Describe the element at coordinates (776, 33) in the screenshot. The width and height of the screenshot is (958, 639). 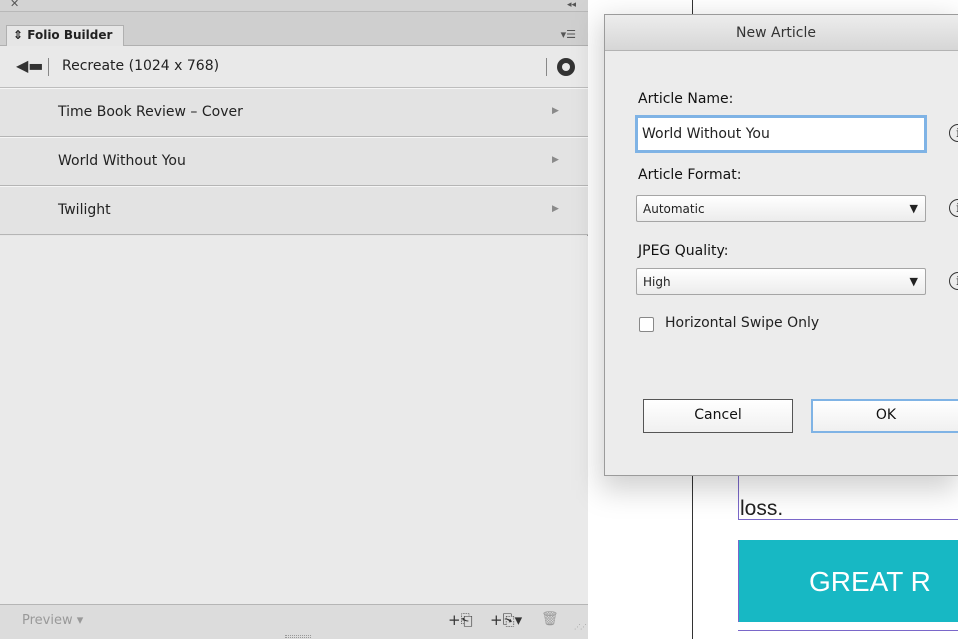
I see `dialog-title: New Article` at that location.